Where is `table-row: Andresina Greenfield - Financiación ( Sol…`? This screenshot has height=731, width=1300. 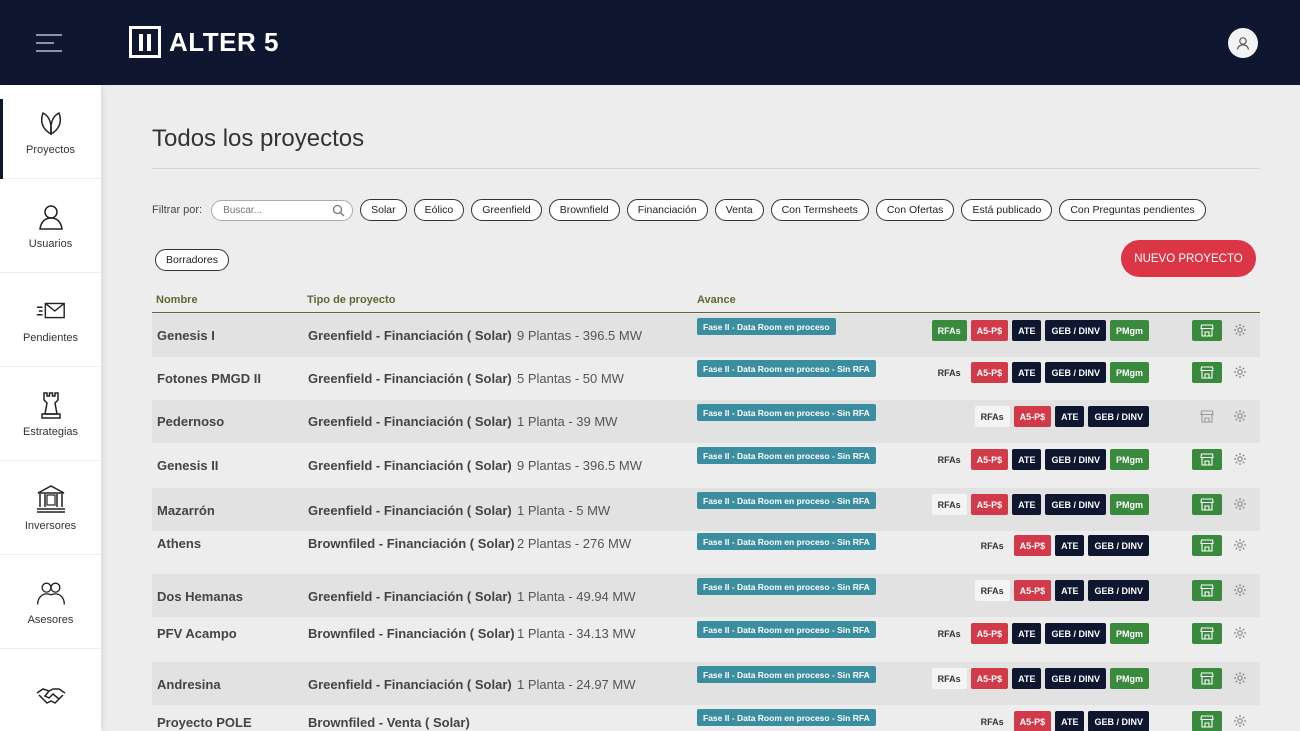 table-row: Andresina Greenfield - Financiación ( Sol… is located at coordinates (706, 683).